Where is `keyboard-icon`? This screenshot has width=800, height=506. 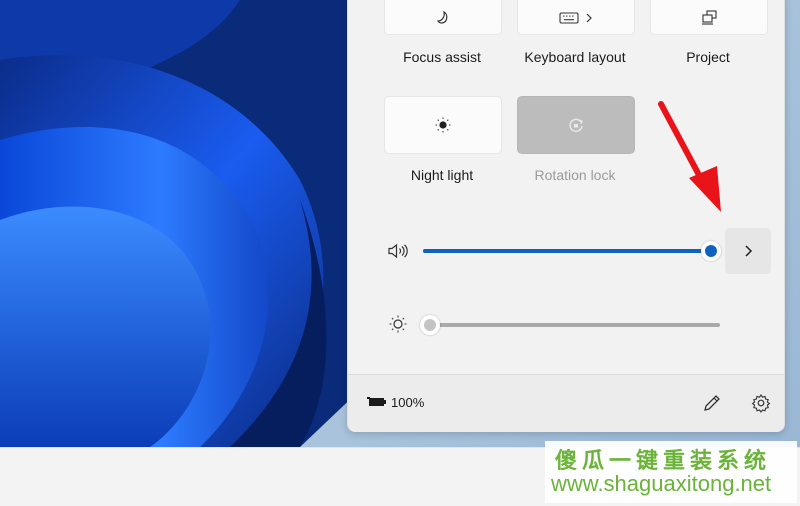 keyboard-icon is located at coordinates (569, 18).